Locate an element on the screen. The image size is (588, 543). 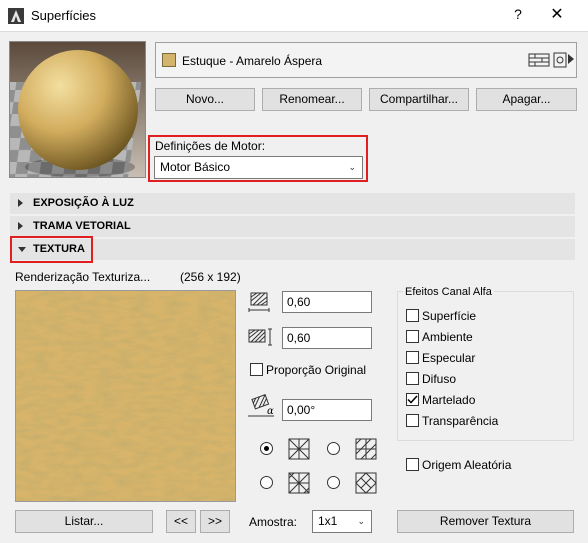
section-light-exposure: EXPOSIÇÃO À LUZ is located at coordinates (292, 203).